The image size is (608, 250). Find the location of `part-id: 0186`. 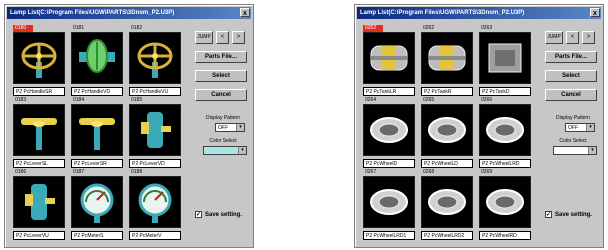

part-id: 0186 is located at coordinates (21, 172).